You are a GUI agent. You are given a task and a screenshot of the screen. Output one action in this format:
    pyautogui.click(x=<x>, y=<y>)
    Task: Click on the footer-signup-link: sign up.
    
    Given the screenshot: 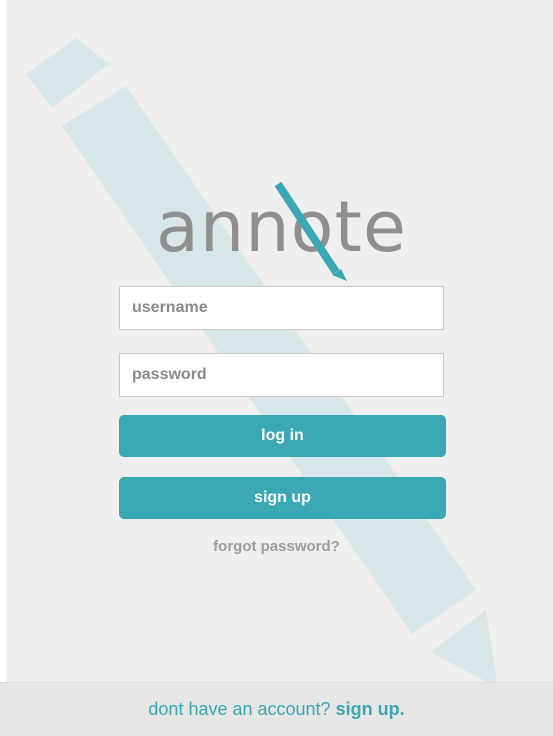 What is the action you would take?
    pyautogui.click(x=370, y=709)
    